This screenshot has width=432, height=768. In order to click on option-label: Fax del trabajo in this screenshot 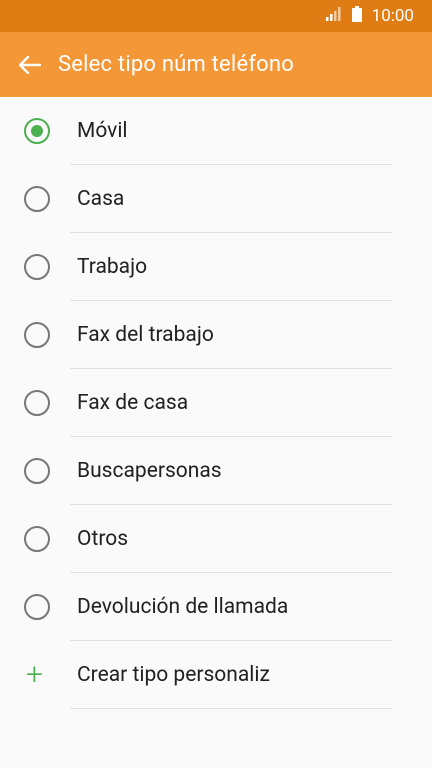, I will do `click(145, 335)`.